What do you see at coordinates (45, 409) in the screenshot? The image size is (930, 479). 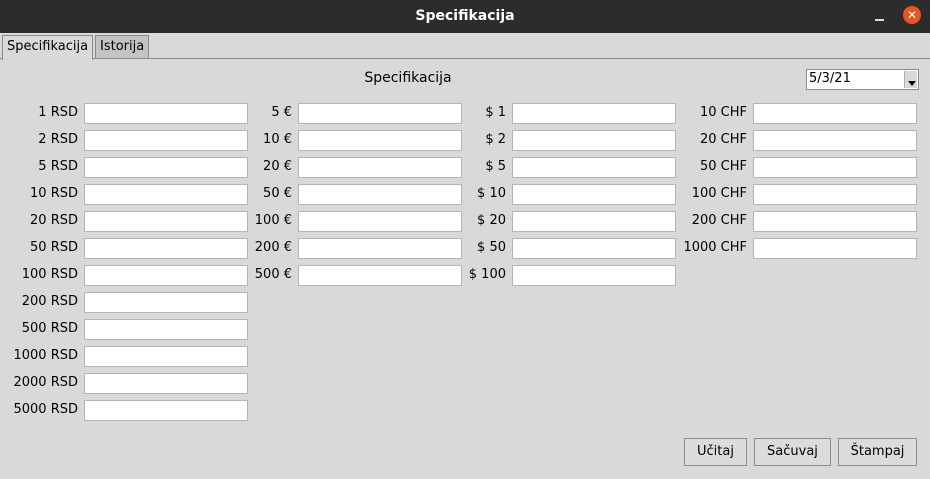 I see `label-rsd-11: 5000 RSD` at bounding box center [45, 409].